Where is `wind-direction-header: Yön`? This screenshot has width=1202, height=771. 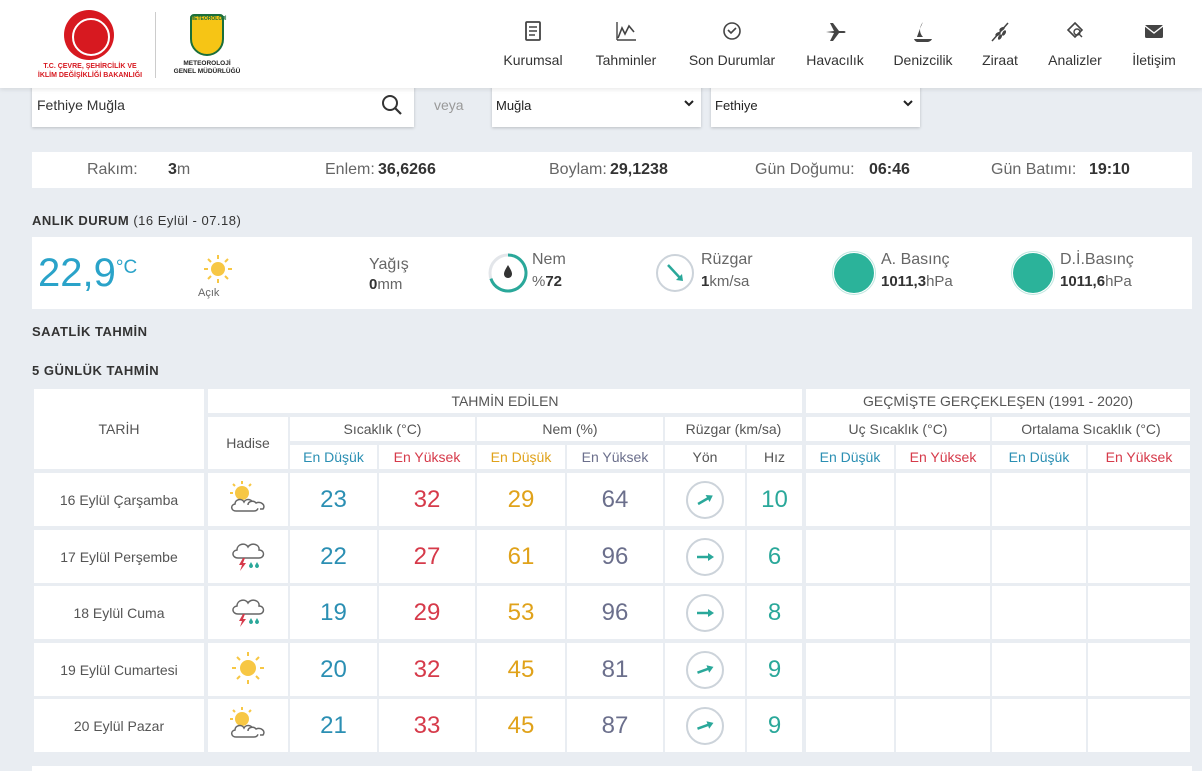
wind-direction-header: Yön is located at coordinates (705, 457).